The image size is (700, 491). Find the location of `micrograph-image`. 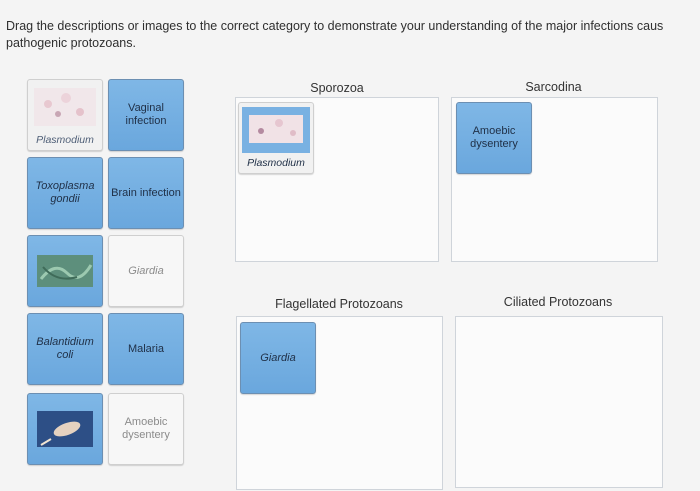

micrograph-image is located at coordinates (65, 271).